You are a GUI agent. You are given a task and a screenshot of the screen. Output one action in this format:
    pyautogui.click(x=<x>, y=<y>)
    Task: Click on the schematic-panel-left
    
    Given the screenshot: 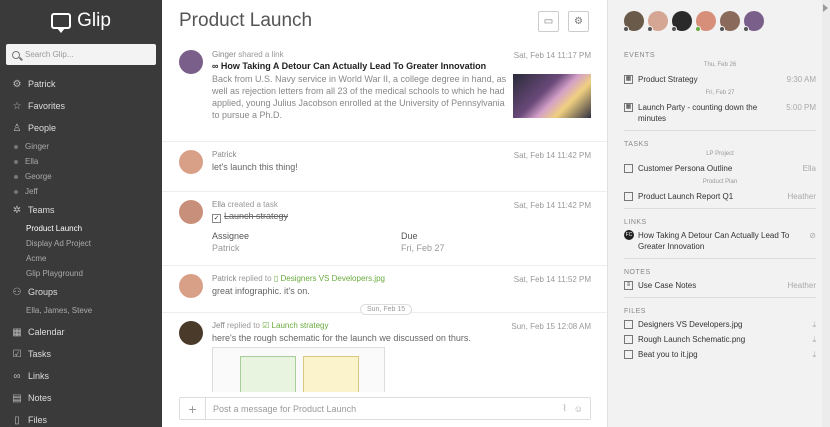 What is the action you would take?
    pyautogui.click(x=268, y=374)
    